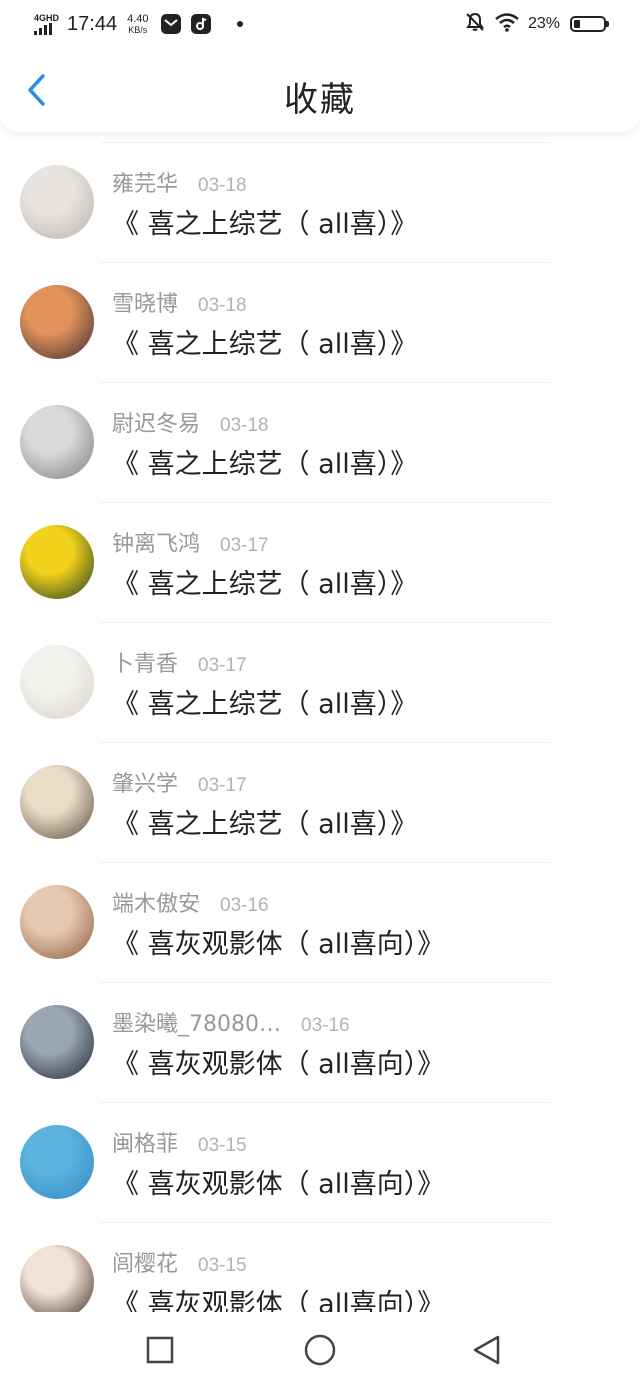 The image size is (640, 1387). What do you see at coordinates (179, 1262) in the screenshot?
I see `item-meta: 闾樱花 03-15` at bounding box center [179, 1262].